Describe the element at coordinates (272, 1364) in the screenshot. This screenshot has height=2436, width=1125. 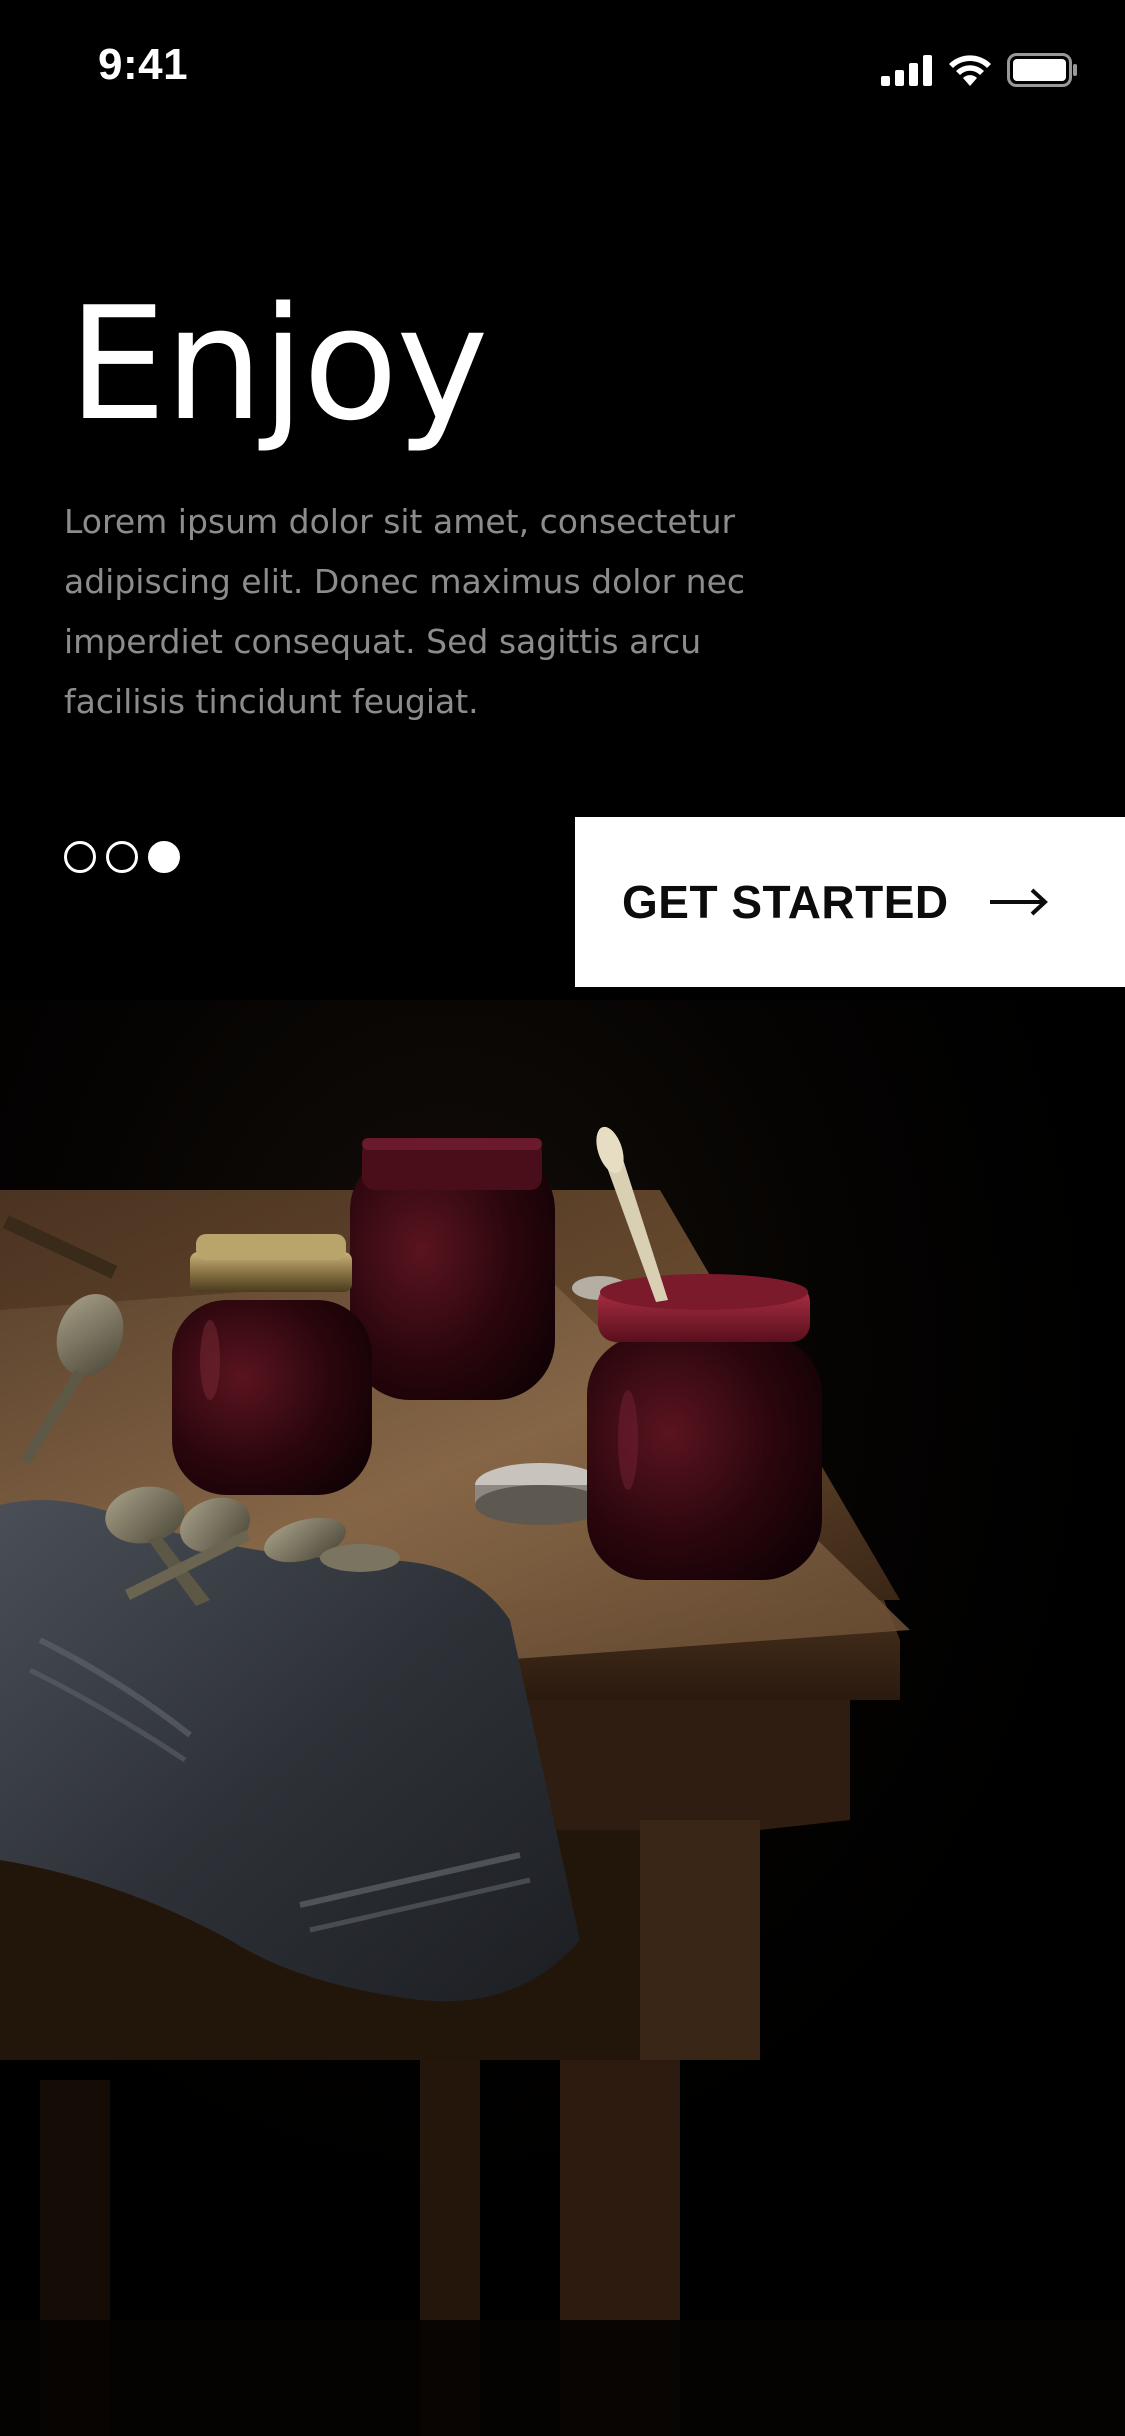
I see `jam-jar-left` at that location.